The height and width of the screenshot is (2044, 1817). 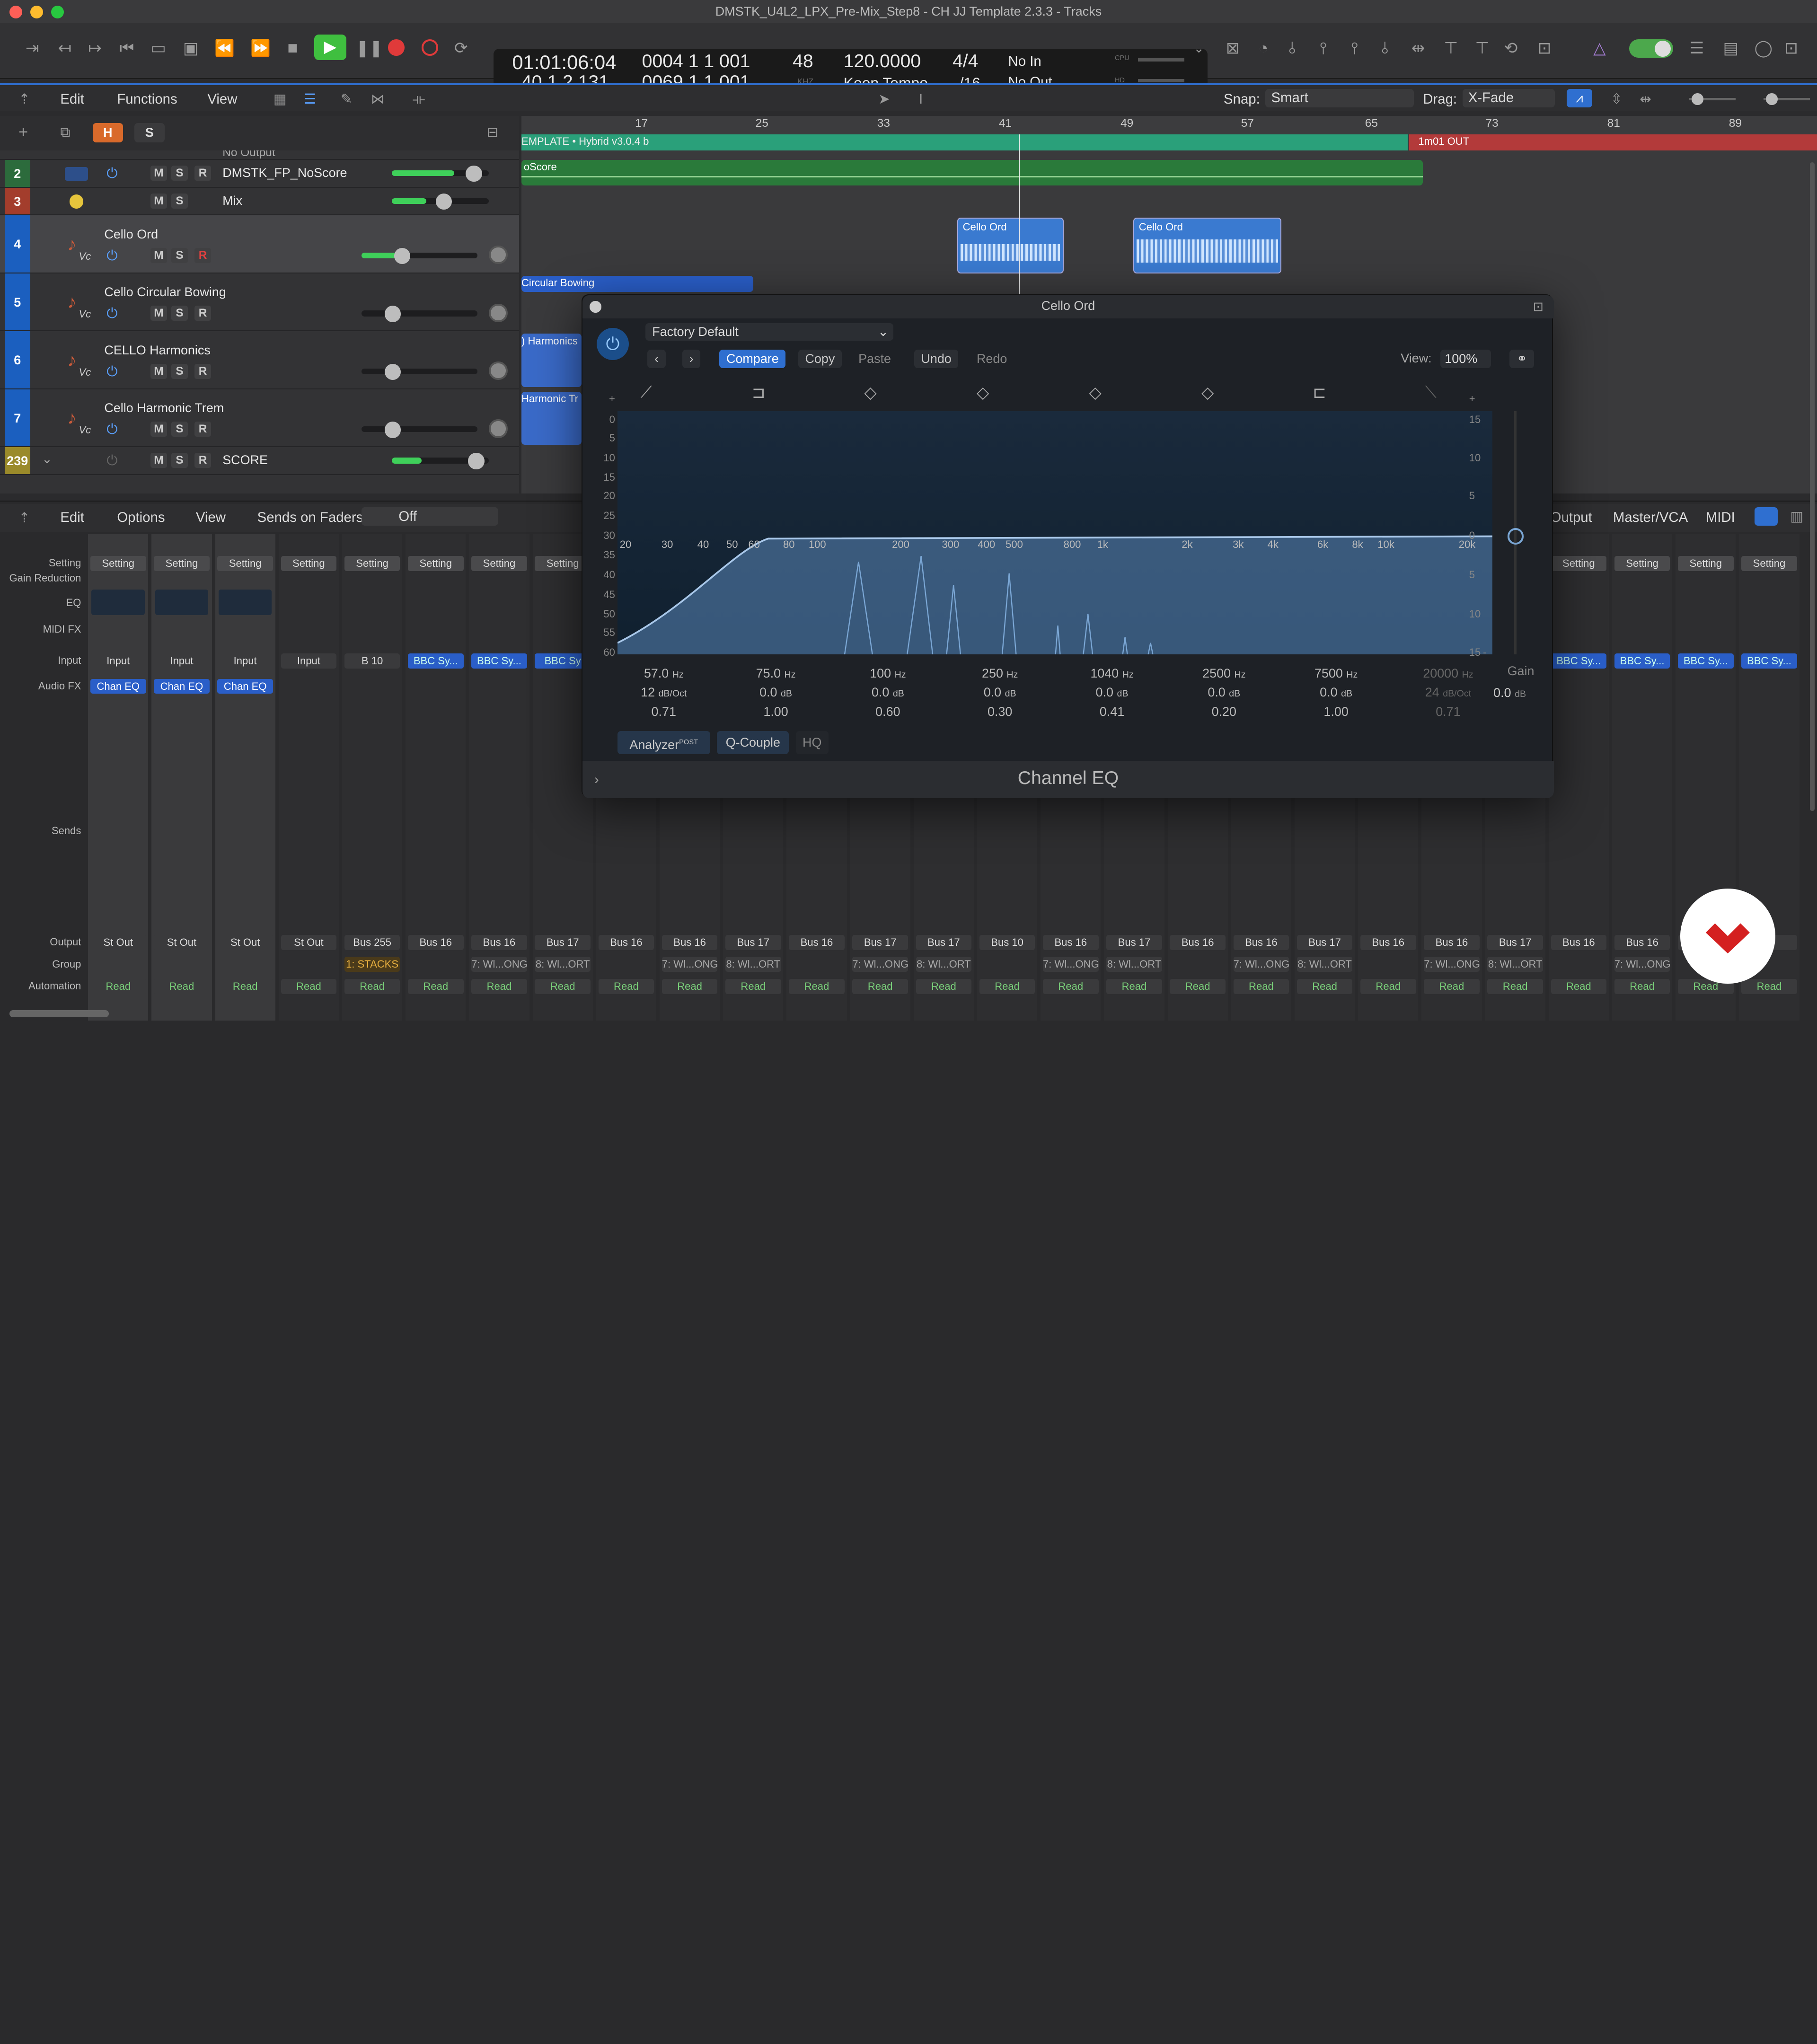 I want to click on lowcut-icon: ⟋, so click(x=646, y=392).